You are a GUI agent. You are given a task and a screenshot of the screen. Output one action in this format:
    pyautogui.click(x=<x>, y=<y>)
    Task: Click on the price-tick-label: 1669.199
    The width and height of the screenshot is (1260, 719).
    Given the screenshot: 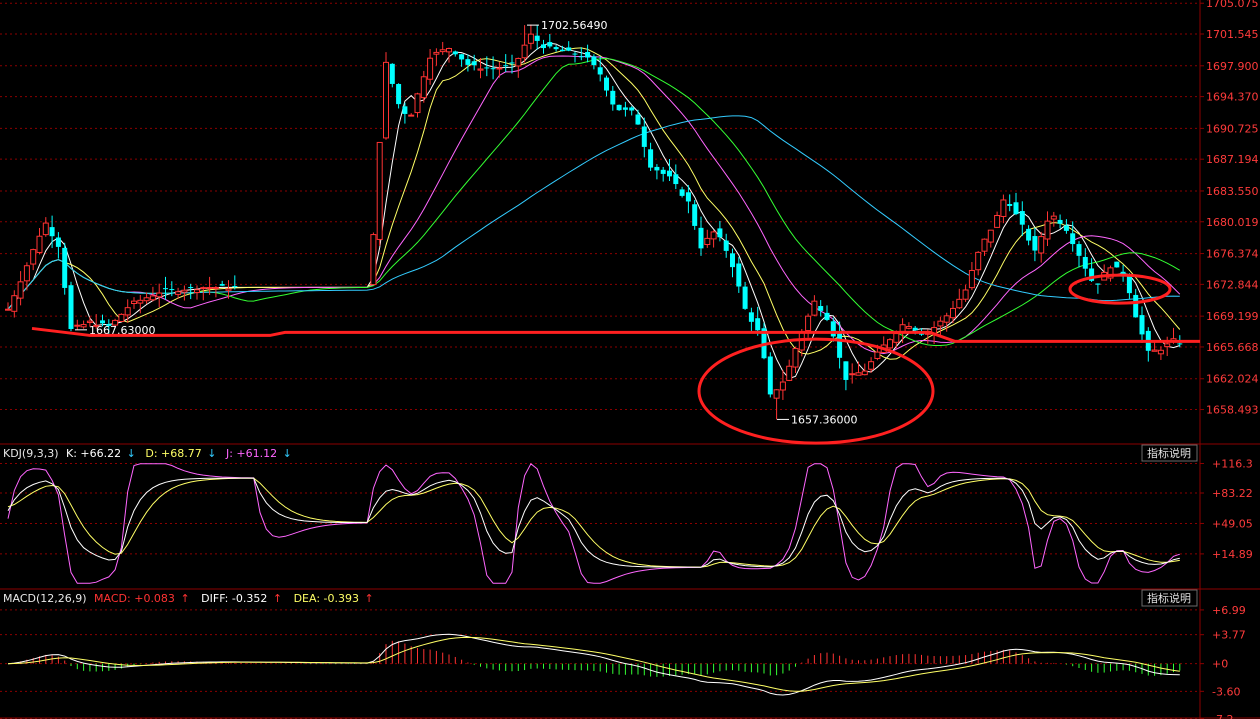 What is the action you would take?
    pyautogui.click(x=1232, y=316)
    